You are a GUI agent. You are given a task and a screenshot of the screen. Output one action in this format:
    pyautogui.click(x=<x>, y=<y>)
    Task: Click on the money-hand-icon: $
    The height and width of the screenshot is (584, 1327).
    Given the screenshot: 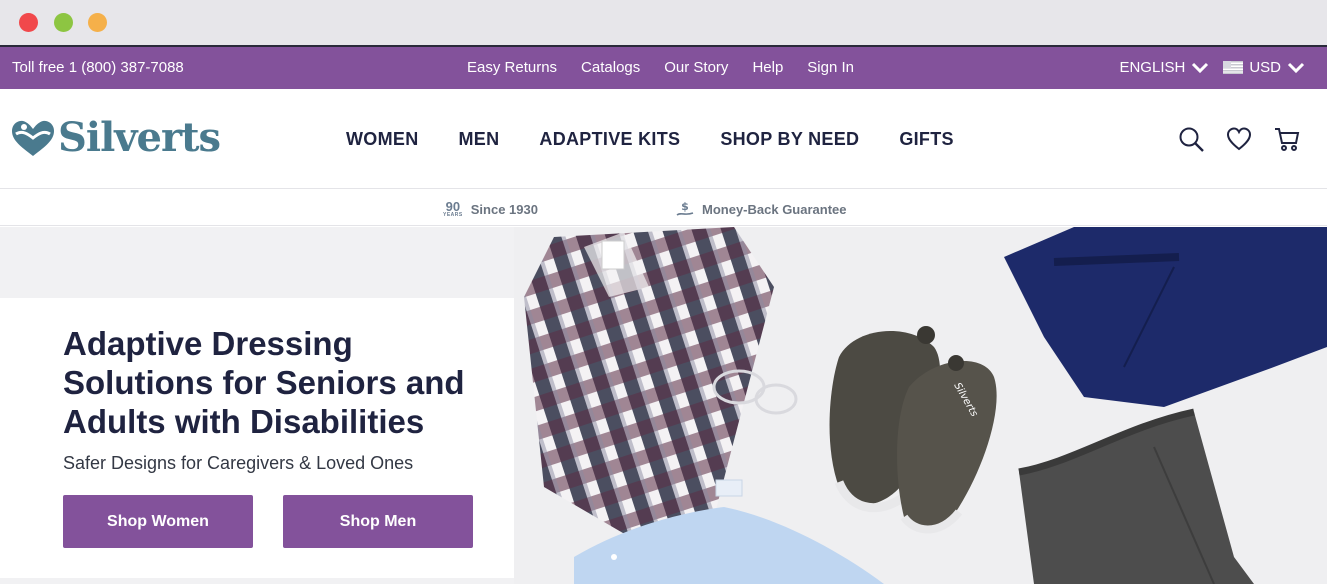 What is the action you would take?
    pyautogui.click(x=685, y=208)
    